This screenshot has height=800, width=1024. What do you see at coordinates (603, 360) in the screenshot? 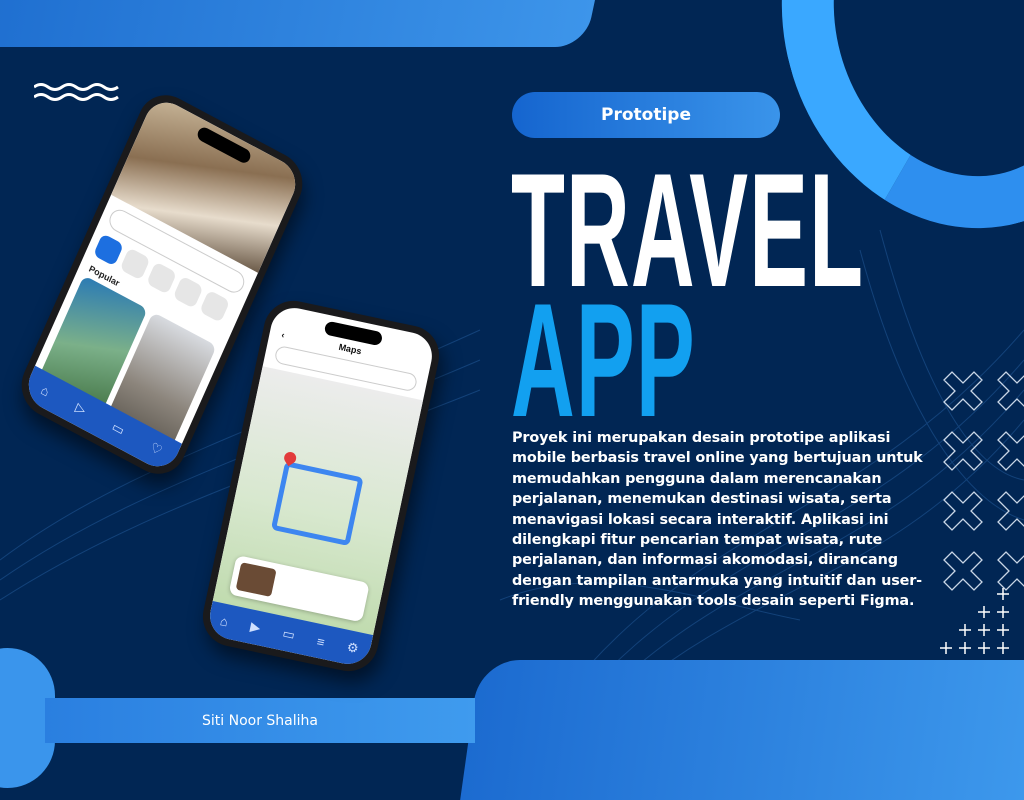
I see `title-app: APP` at bounding box center [603, 360].